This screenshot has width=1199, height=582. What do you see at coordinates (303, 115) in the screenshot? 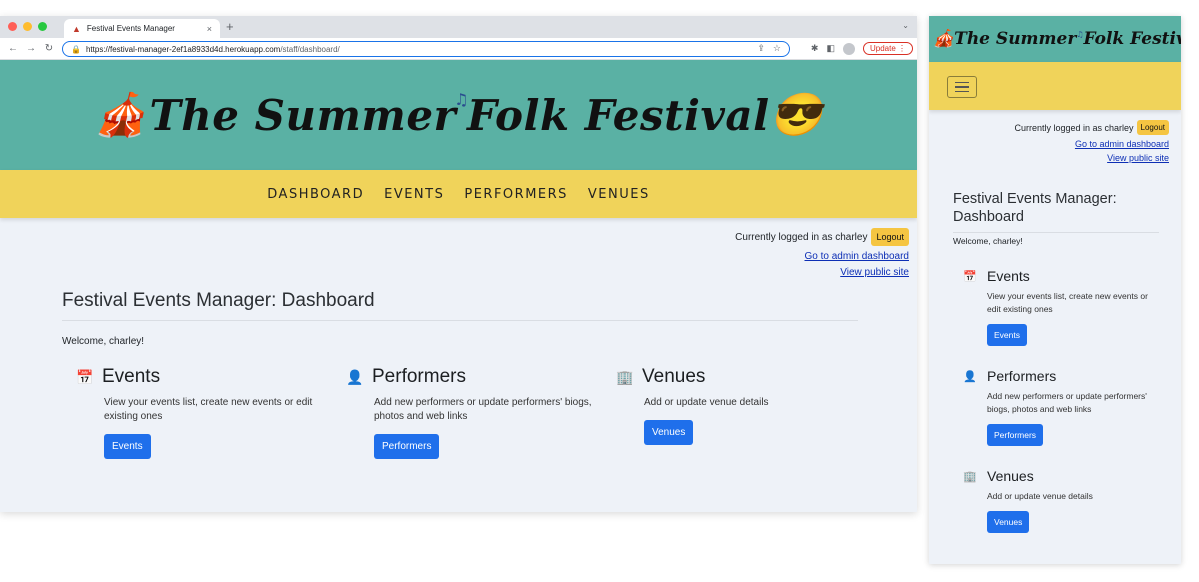
I see `brand-text-part1: The Summer` at bounding box center [303, 115].